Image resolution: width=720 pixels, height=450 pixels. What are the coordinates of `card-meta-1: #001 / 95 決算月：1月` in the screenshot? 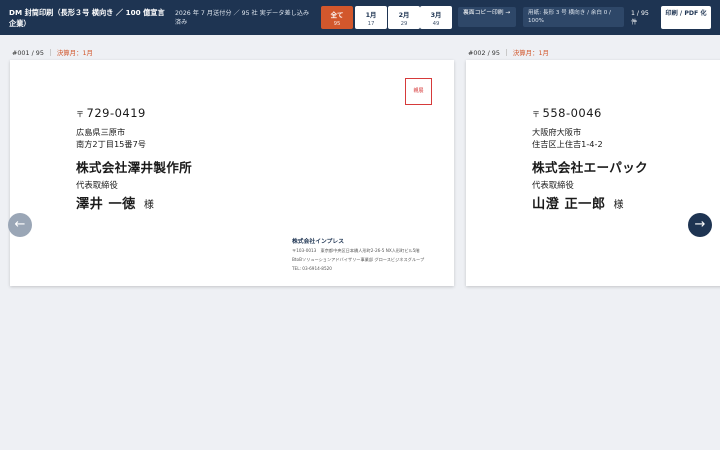 It's located at (52, 52).